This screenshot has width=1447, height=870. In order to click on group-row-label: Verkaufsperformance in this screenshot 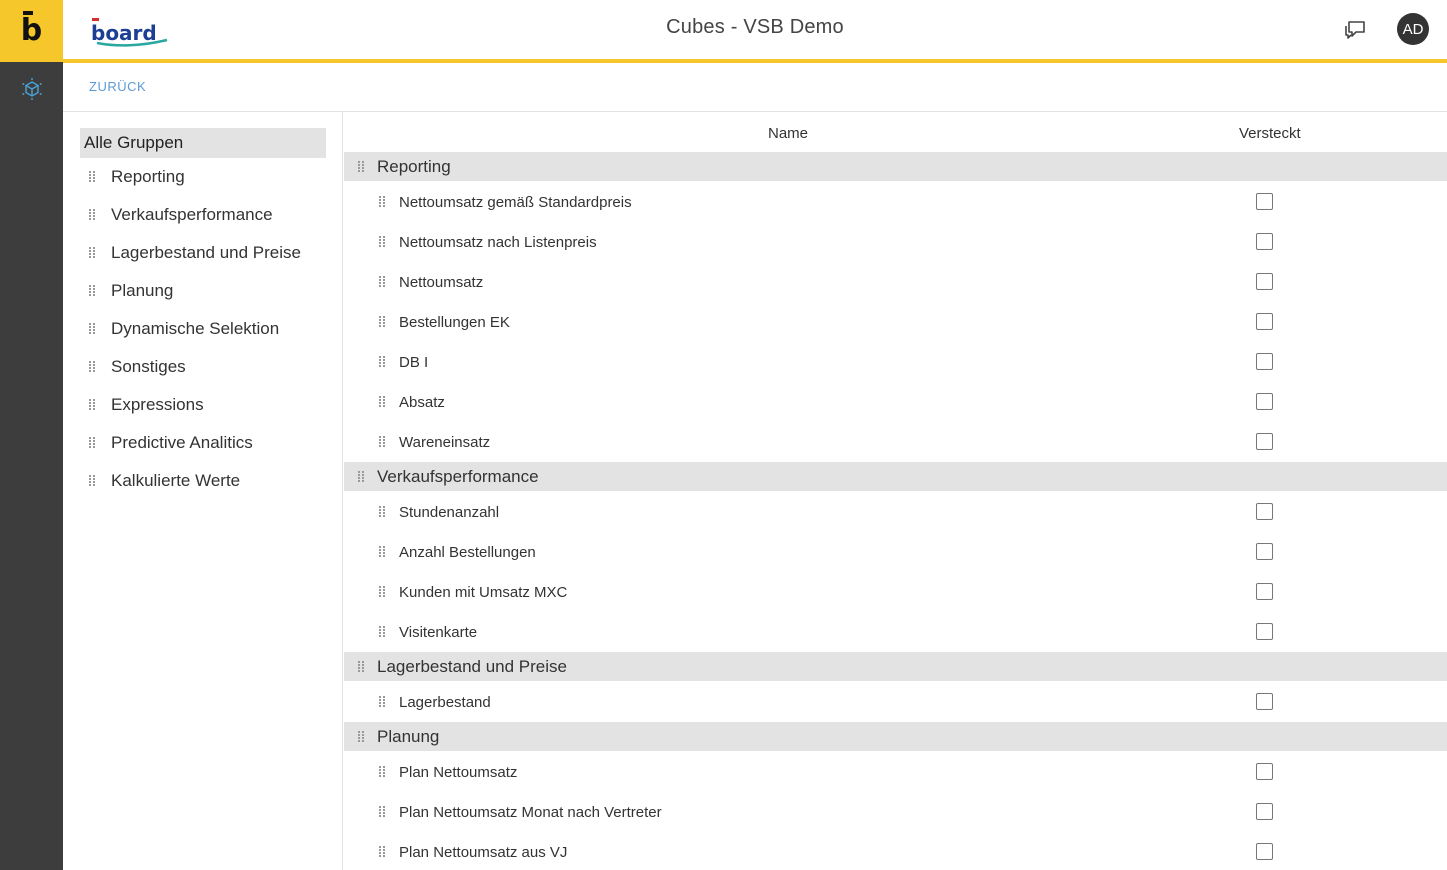, I will do `click(458, 476)`.